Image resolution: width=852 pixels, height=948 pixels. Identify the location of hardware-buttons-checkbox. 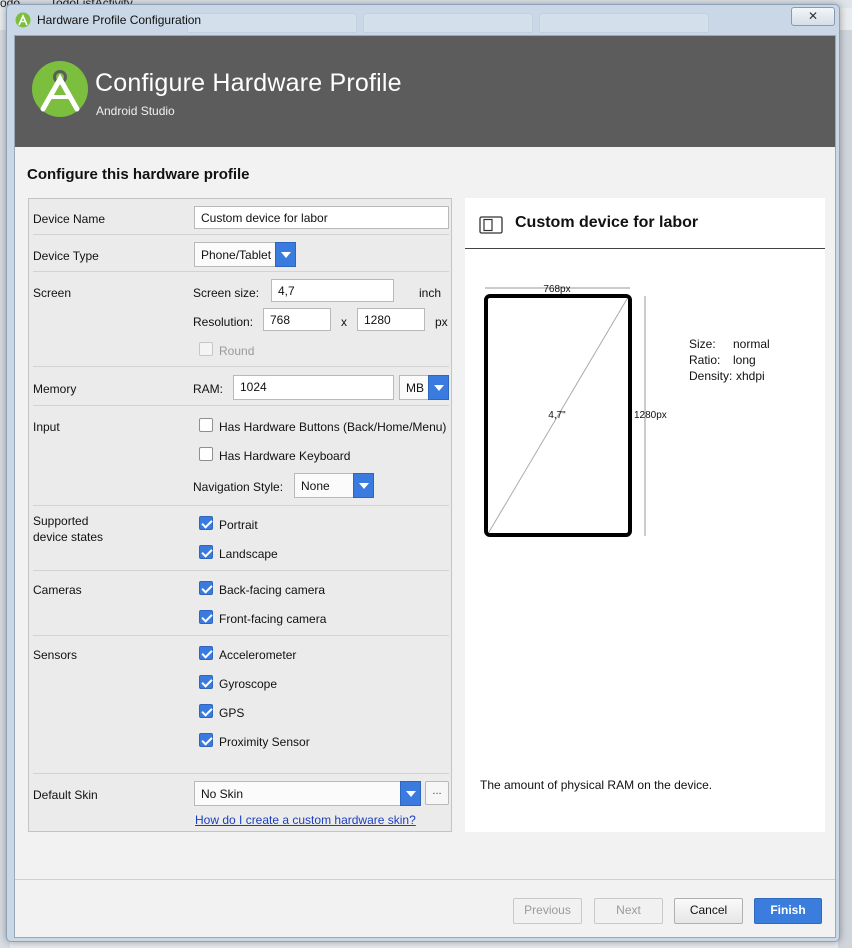
(206, 425).